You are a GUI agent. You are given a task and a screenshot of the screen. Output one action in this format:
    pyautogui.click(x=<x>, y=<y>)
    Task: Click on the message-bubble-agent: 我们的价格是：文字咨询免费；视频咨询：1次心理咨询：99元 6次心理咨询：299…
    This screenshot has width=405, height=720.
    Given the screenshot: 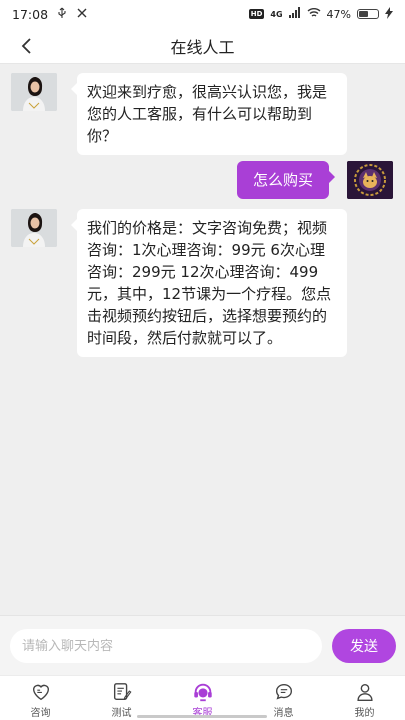 What is the action you would take?
    pyautogui.click(x=209, y=283)
    